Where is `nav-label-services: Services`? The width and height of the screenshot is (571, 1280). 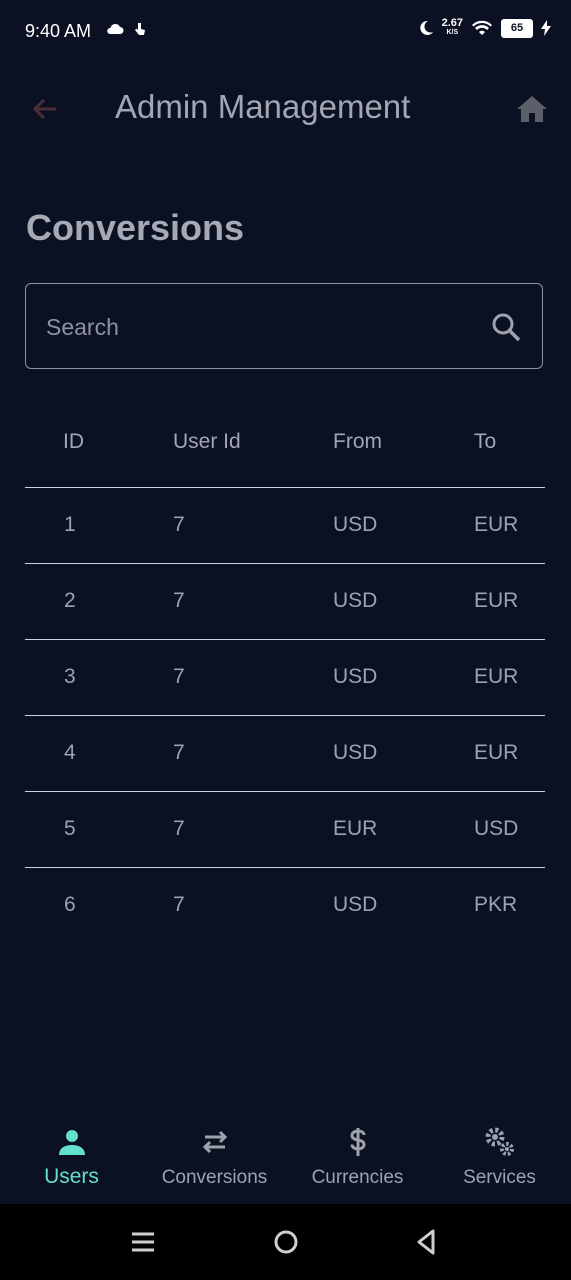 nav-label-services: Services is located at coordinates (499, 1177).